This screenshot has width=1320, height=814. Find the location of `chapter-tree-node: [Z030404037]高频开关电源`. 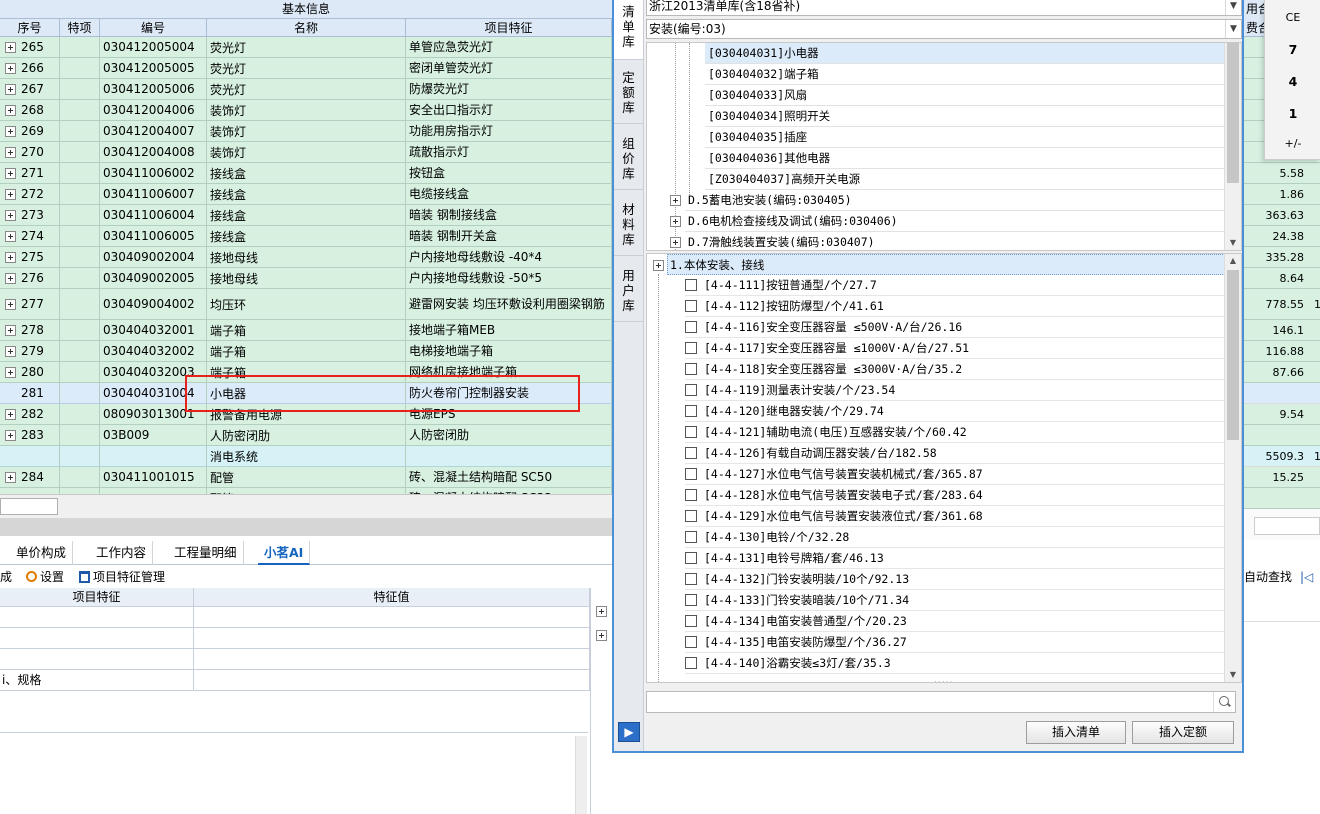

chapter-tree-node: [Z030404037]高频开关电源 is located at coordinates (965, 179).